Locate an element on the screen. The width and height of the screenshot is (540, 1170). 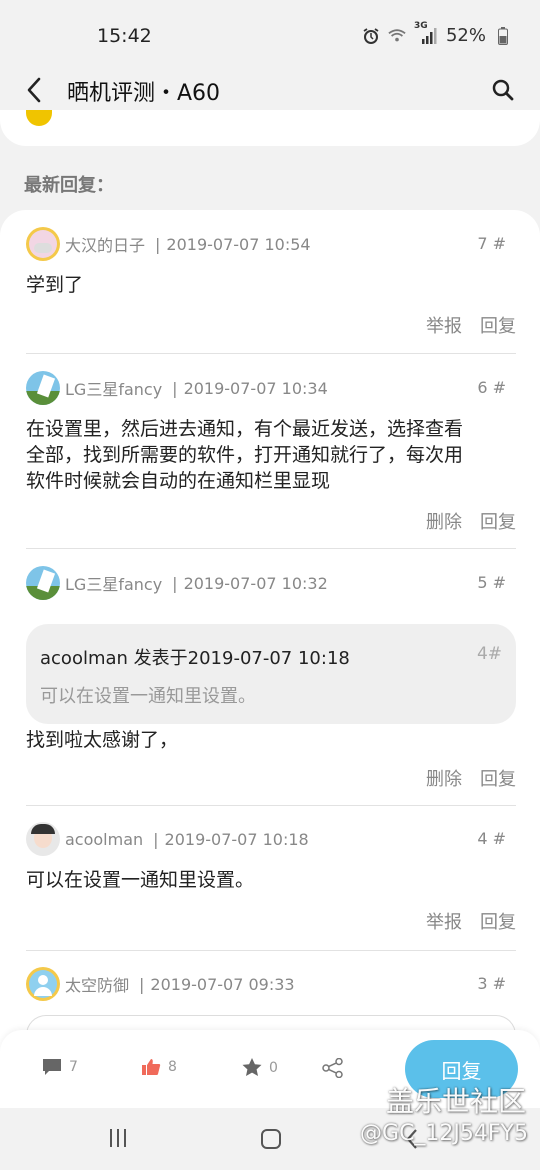
reply-meta: LG三星fancy | 2019-07-07 10:34 6 # is located at coordinates (271, 388).